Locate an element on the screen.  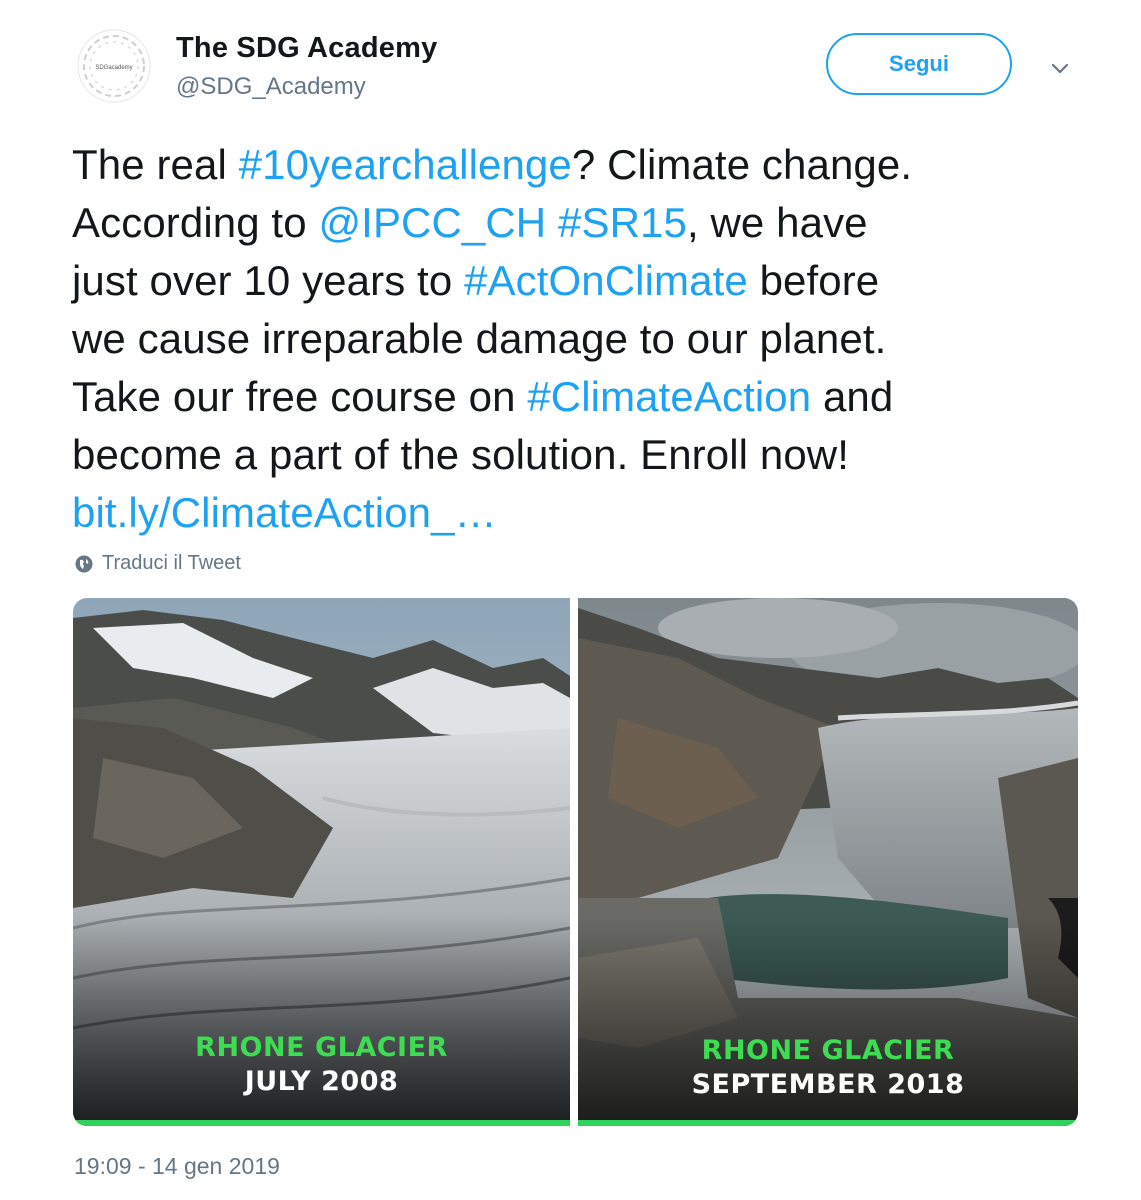
tweet-text-segment is located at coordinates (552, 222).